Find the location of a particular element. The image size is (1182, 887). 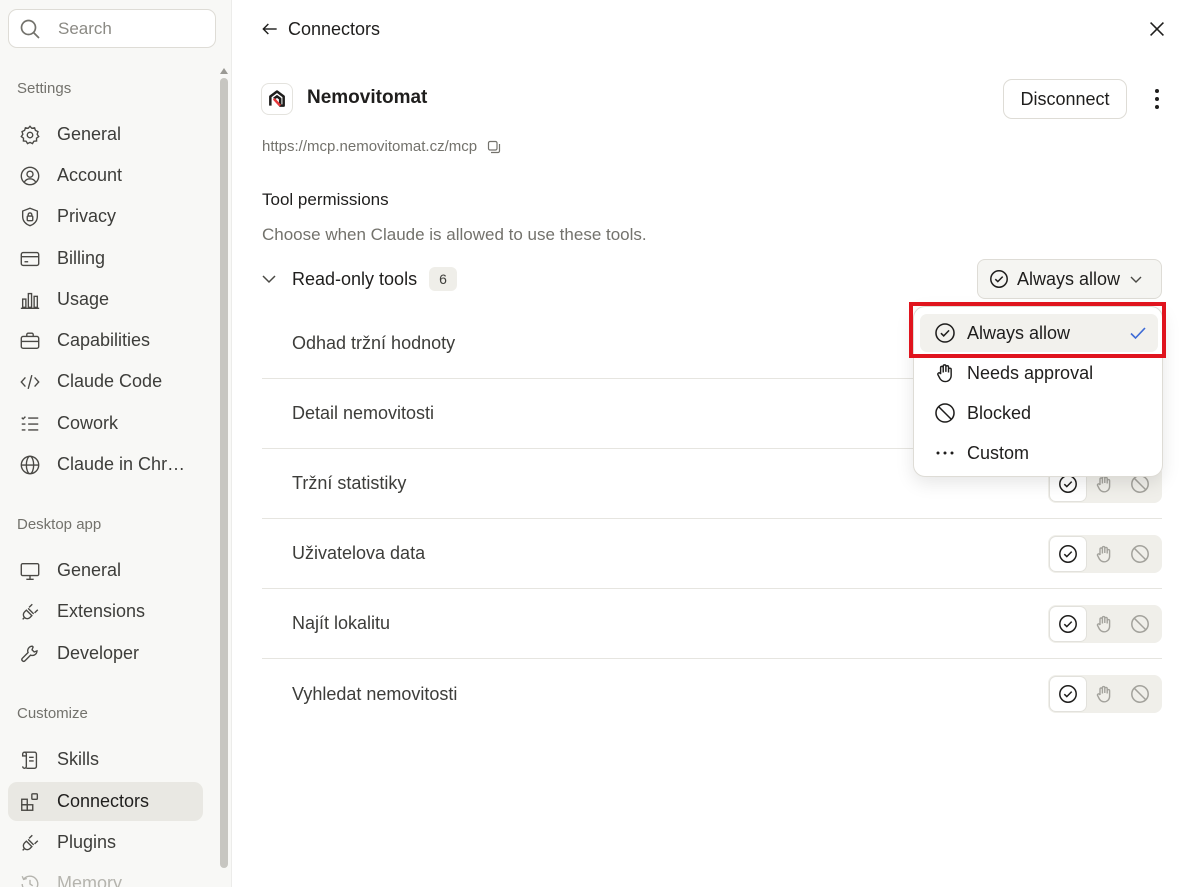

sidebar-scrollbar is located at coordinates (224, 476).